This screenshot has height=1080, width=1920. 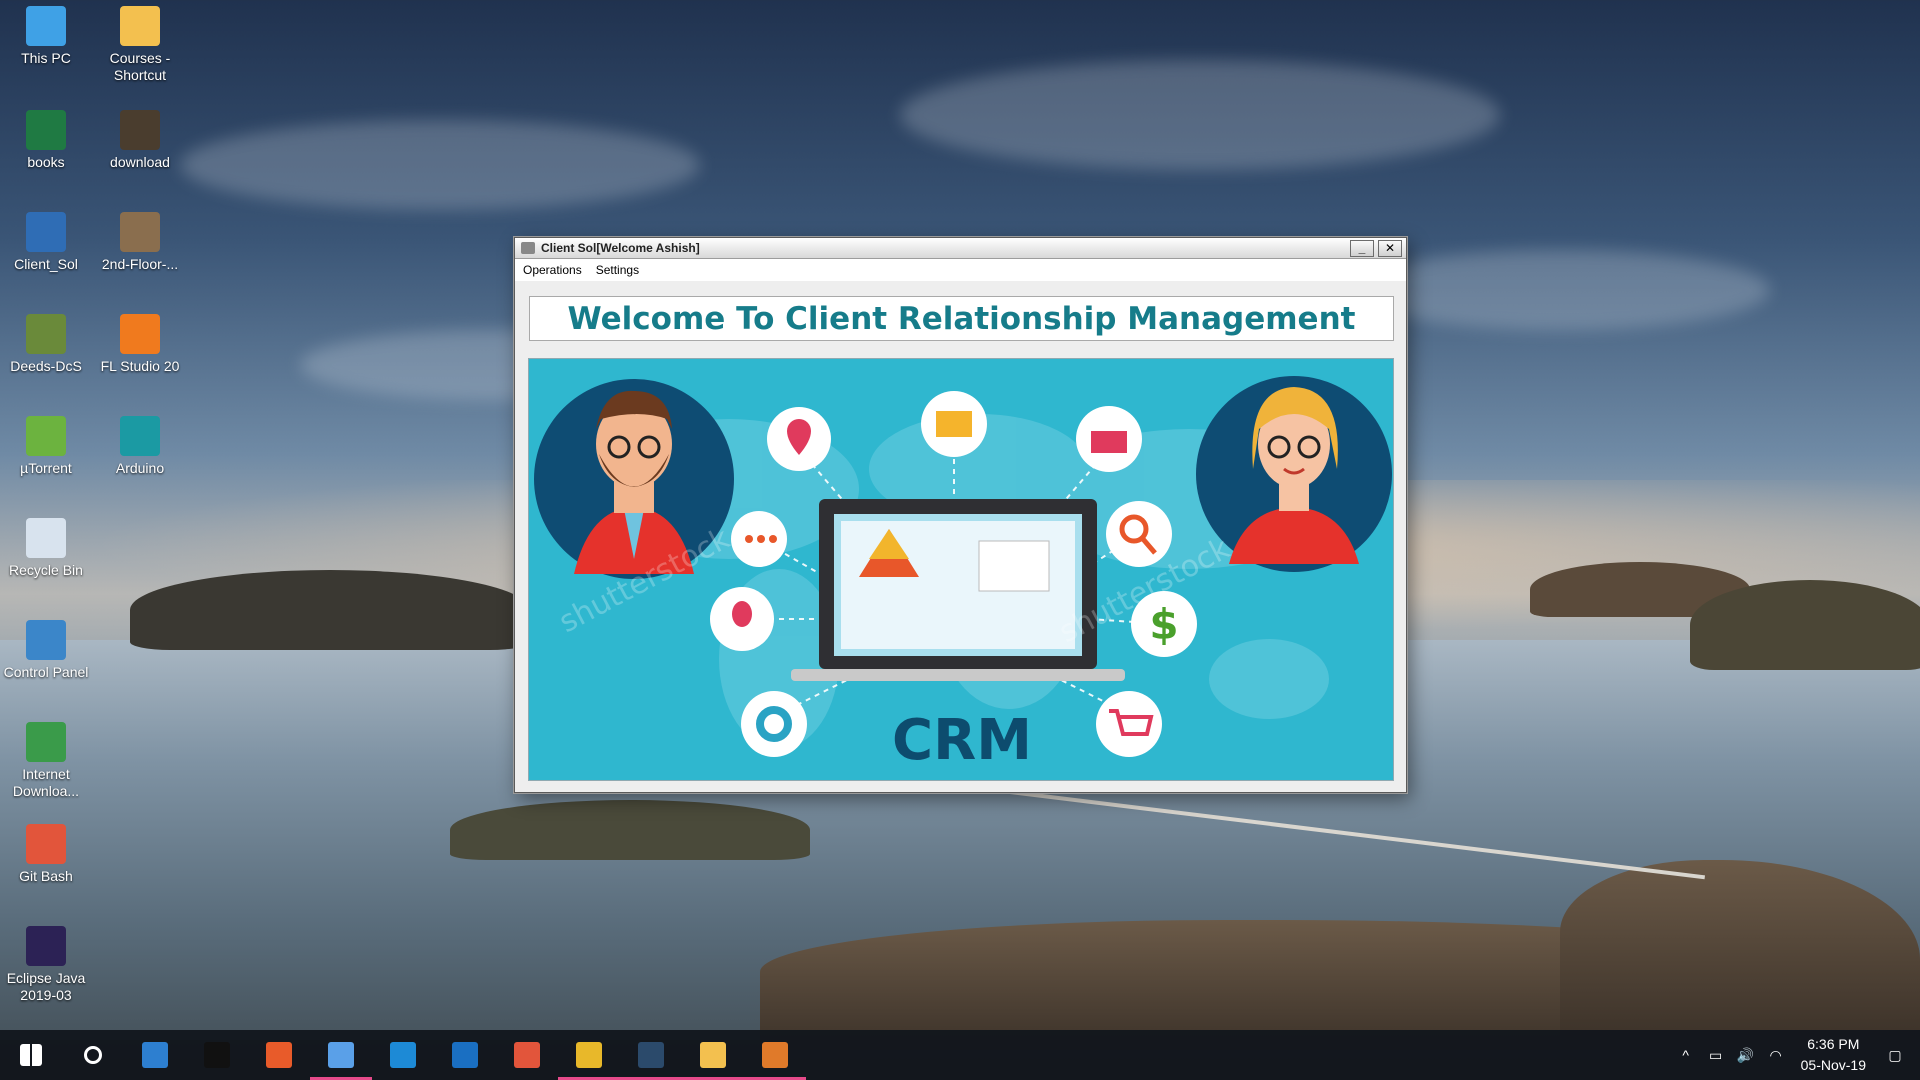 I want to click on edge-icon, so click(x=465, y=1055).